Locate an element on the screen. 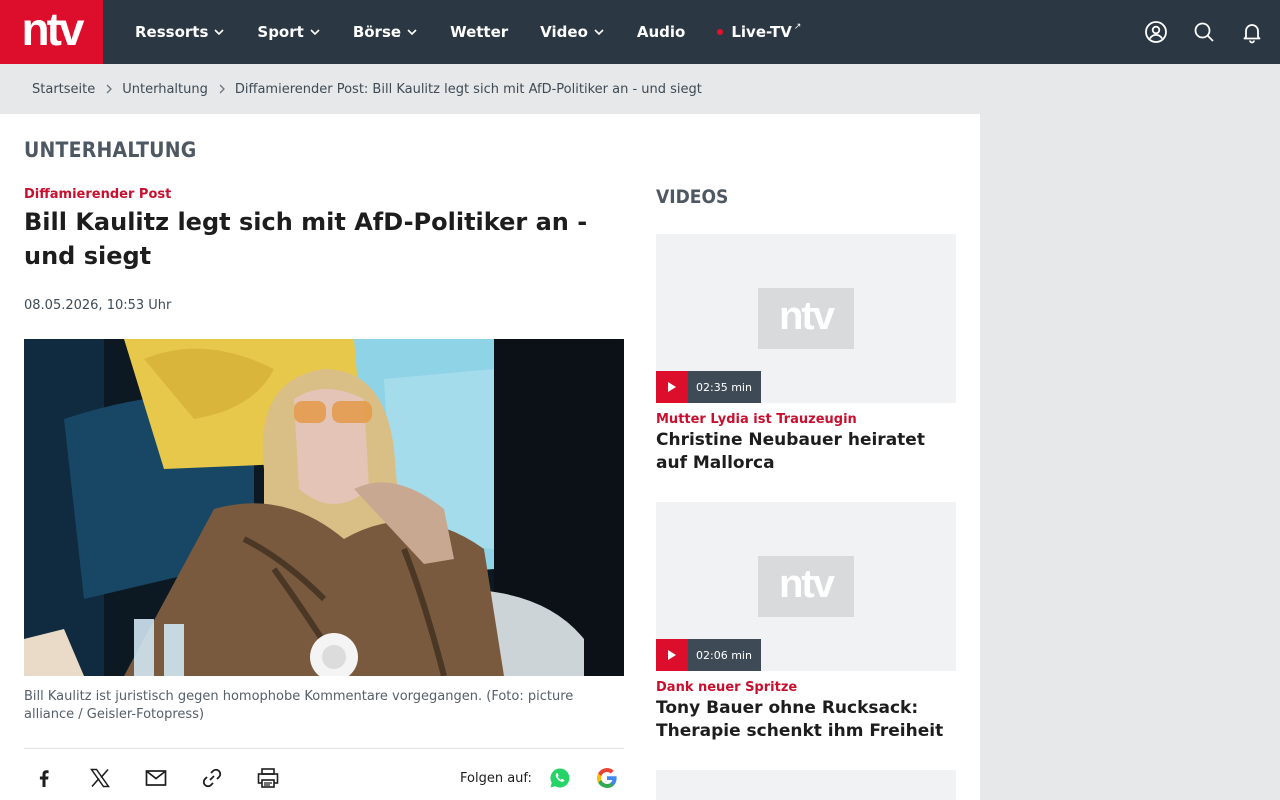 The height and width of the screenshot is (800, 1280). nav-label: Live-TV is located at coordinates (761, 32).